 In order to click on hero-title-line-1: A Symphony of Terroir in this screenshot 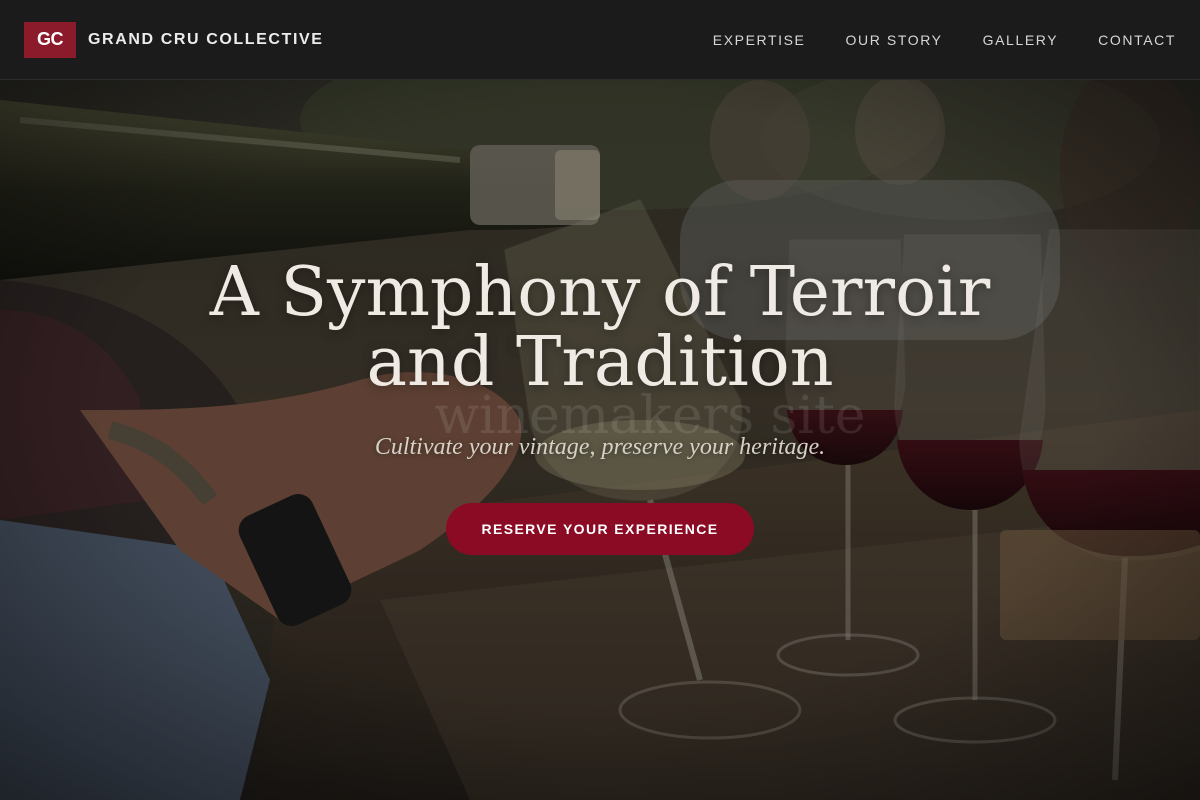, I will do `click(600, 292)`.